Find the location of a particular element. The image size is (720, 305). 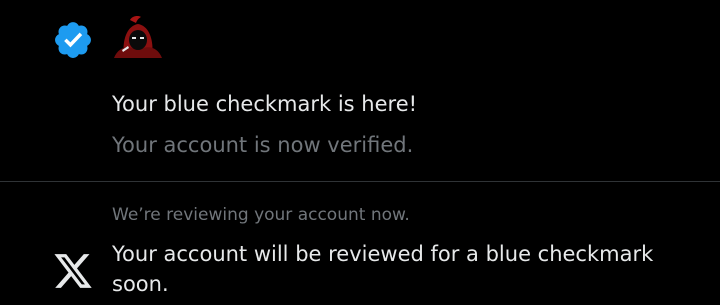

verified-badge-icon is located at coordinates (73, 40).